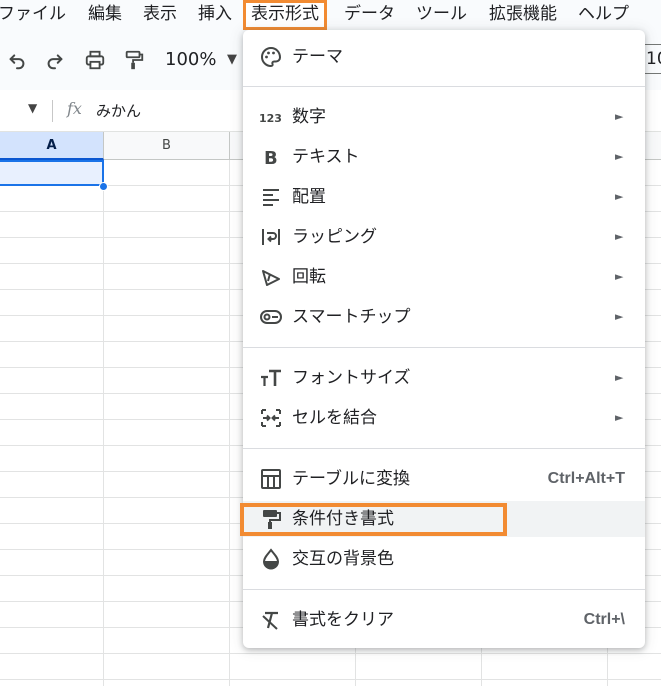 This screenshot has height=686, width=661. What do you see at coordinates (52, 146) in the screenshot?
I see `column-header-a: A` at bounding box center [52, 146].